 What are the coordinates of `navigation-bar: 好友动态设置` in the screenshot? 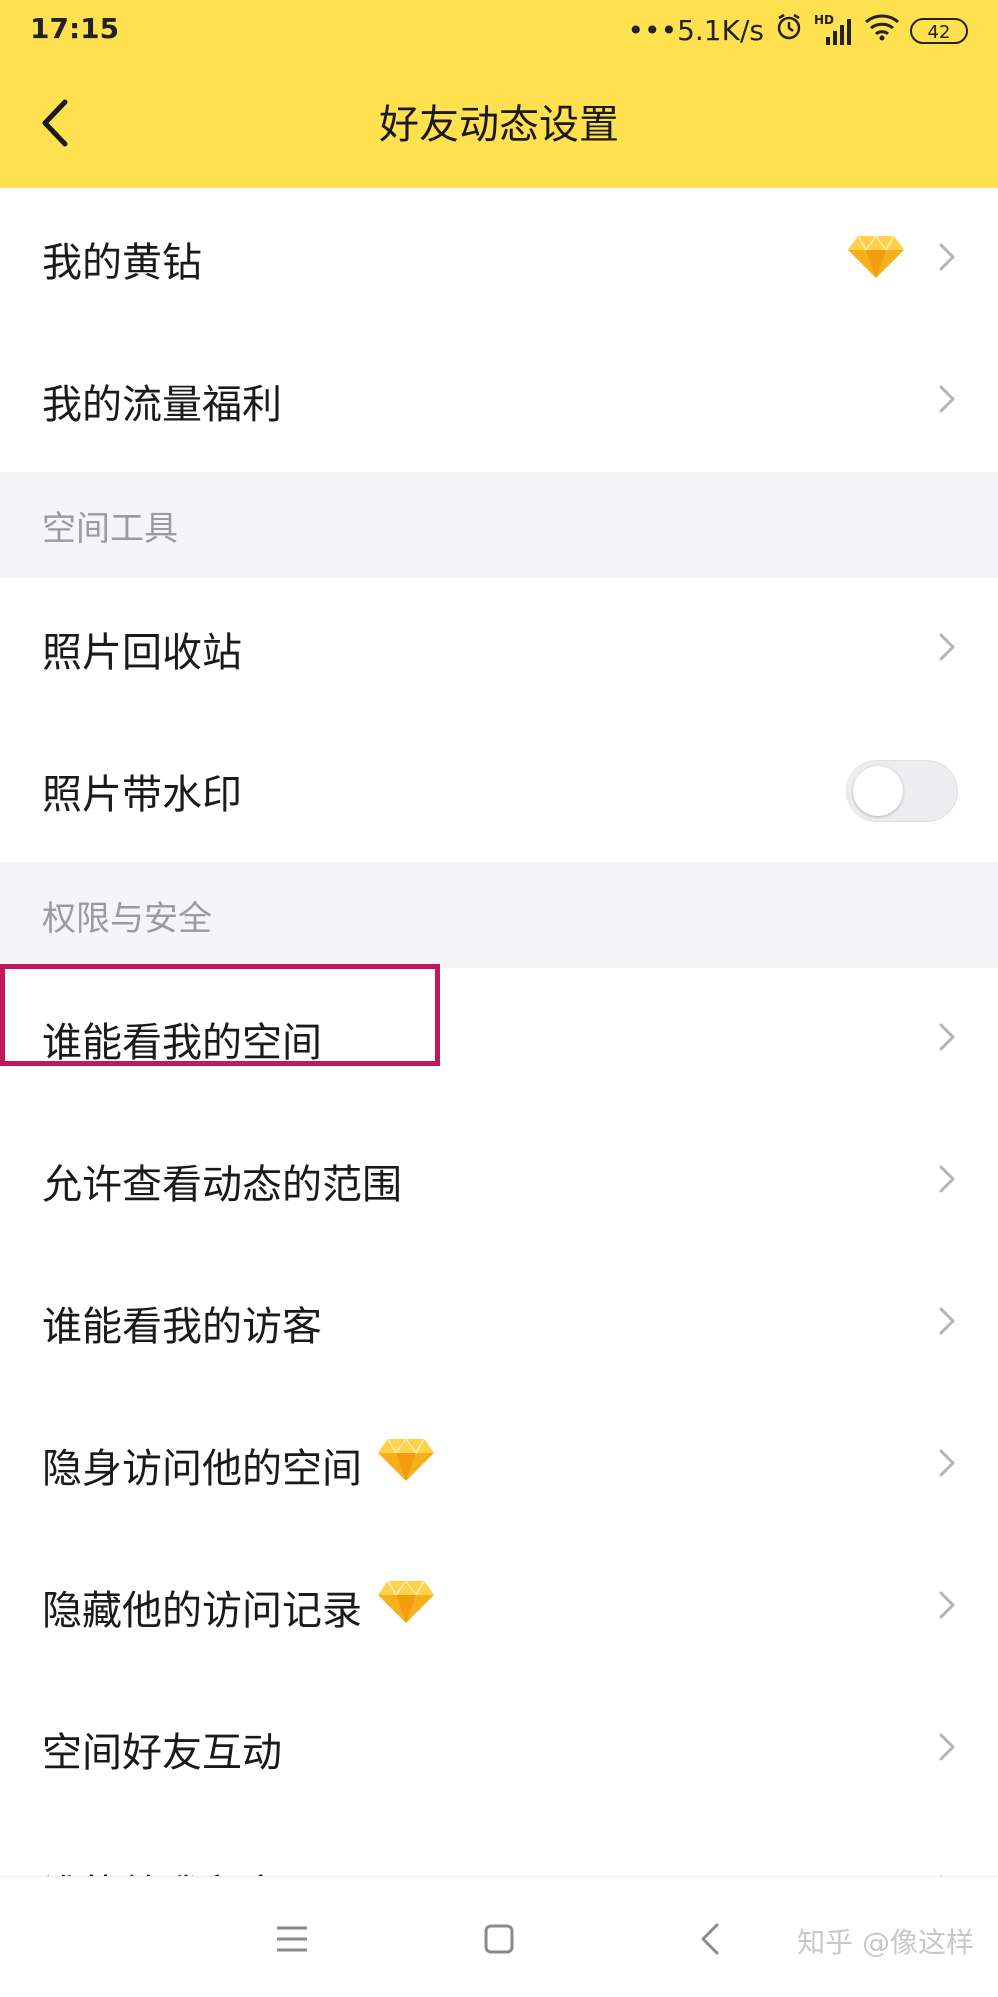 It's located at (499, 125).